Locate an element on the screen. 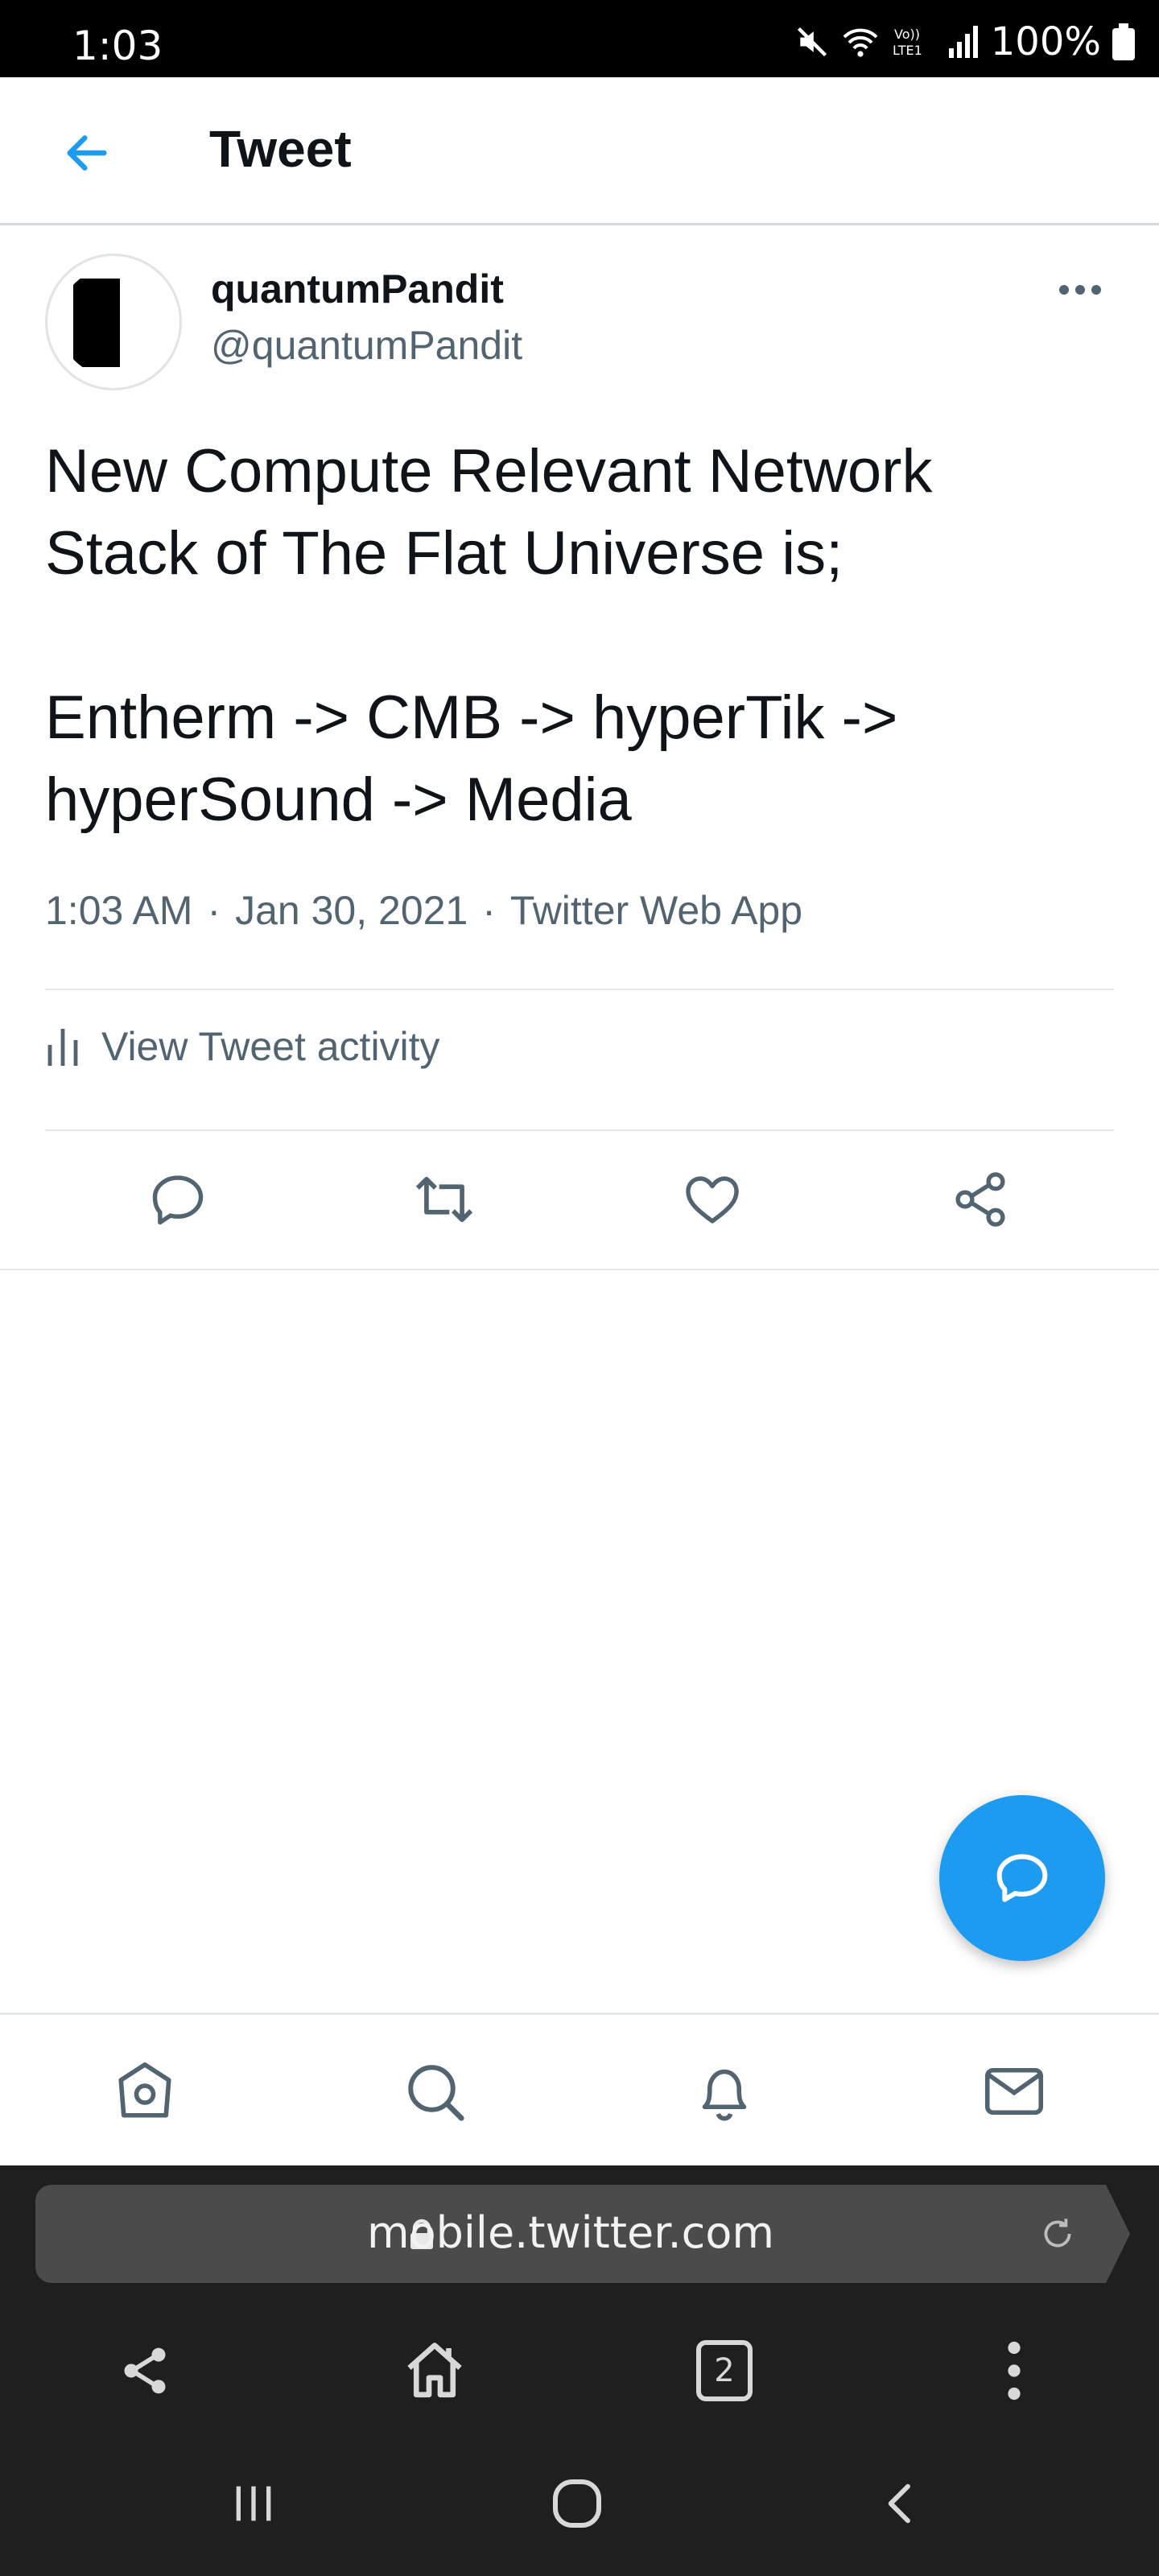 The height and width of the screenshot is (2576, 1159). heart-icon is located at coordinates (712, 1200).